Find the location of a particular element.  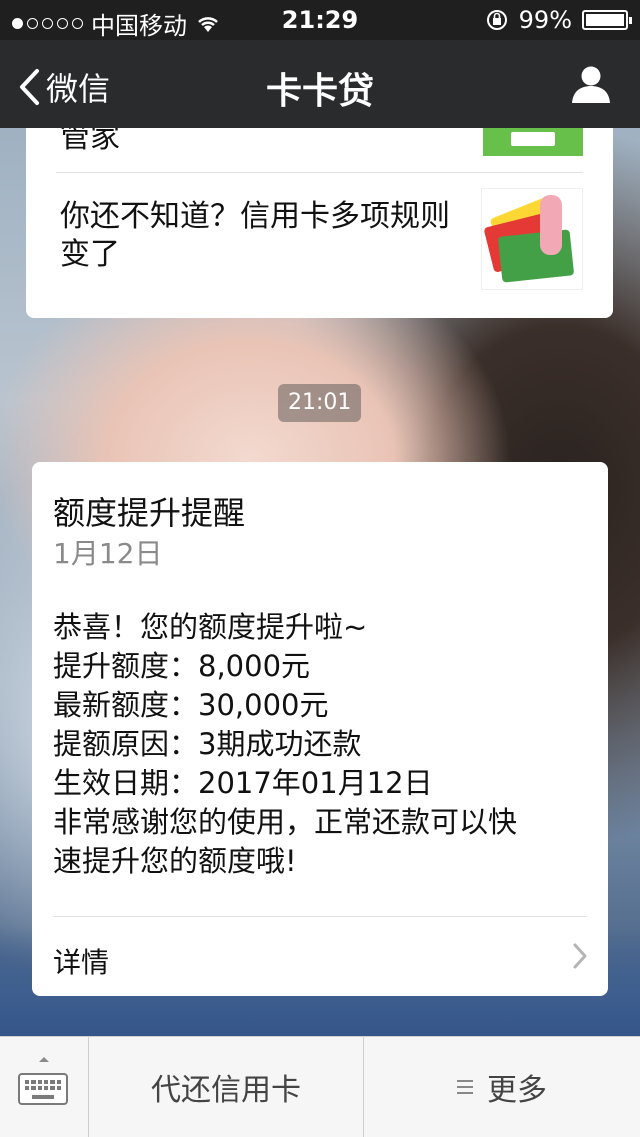

keyboard-toggle-button is located at coordinates (44, 1087).